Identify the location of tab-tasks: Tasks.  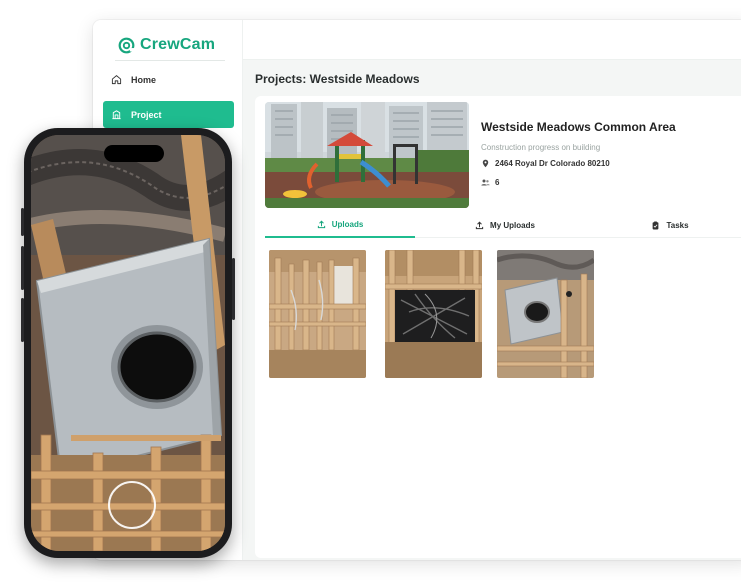
(668, 225).